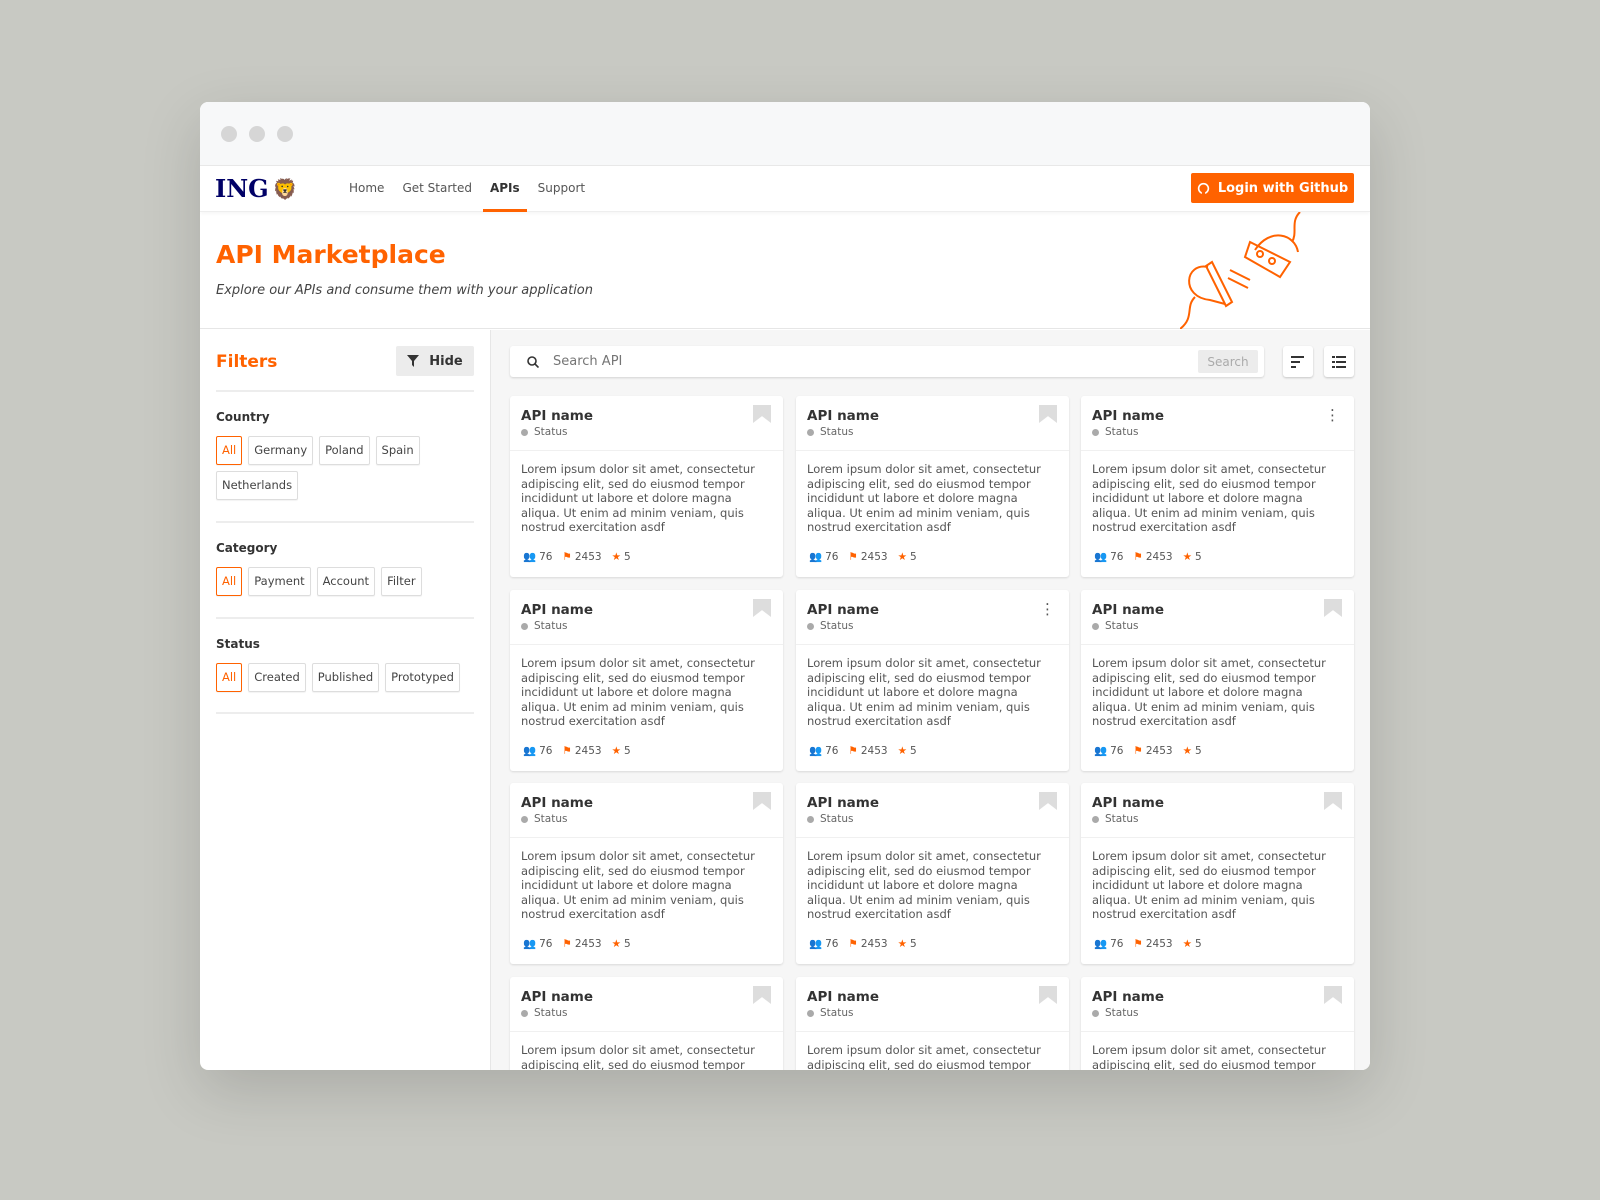  What do you see at coordinates (345, 677) in the screenshot?
I see `filter-chip-published: Published` at bounding box center [345, 677].